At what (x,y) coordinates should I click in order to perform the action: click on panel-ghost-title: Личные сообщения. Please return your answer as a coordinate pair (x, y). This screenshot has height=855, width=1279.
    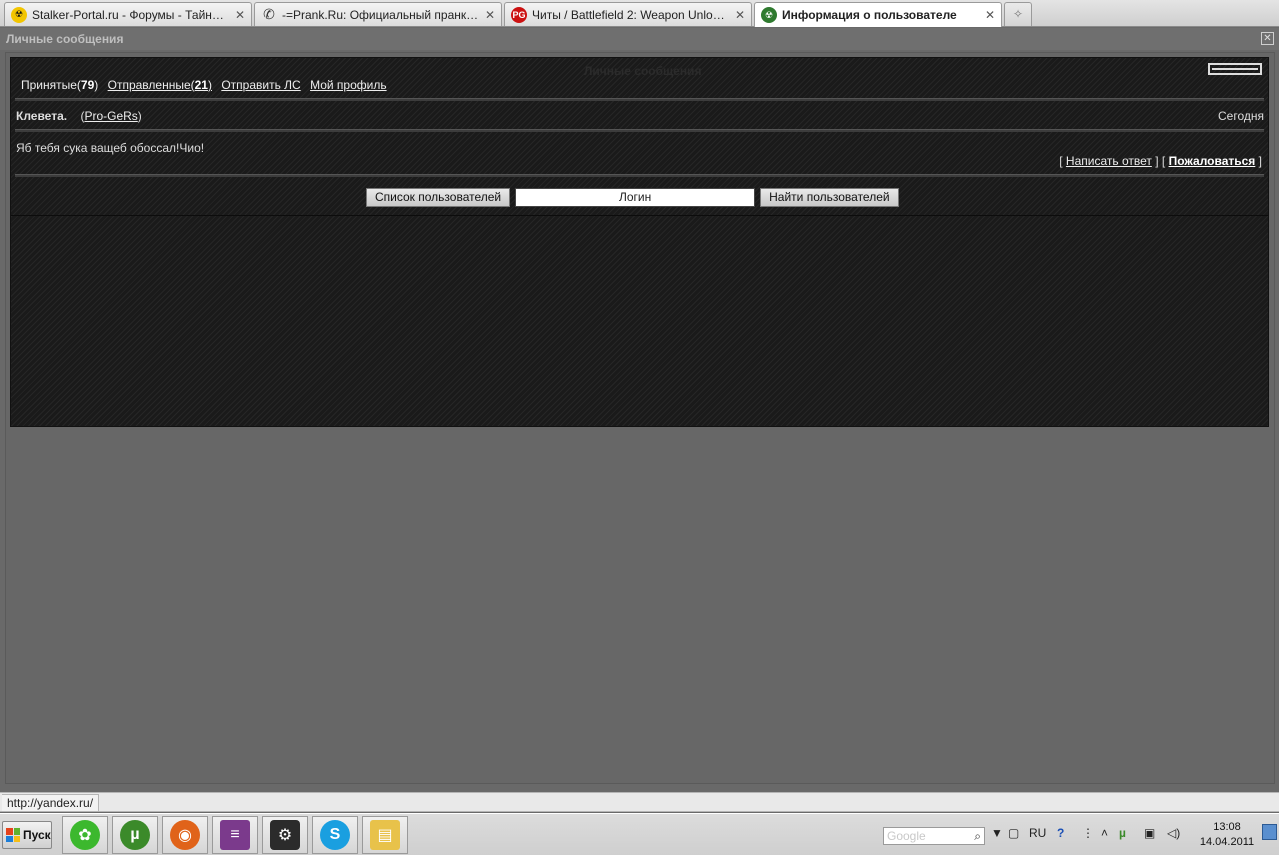
    Looking at the image, I should click on (643, 71).